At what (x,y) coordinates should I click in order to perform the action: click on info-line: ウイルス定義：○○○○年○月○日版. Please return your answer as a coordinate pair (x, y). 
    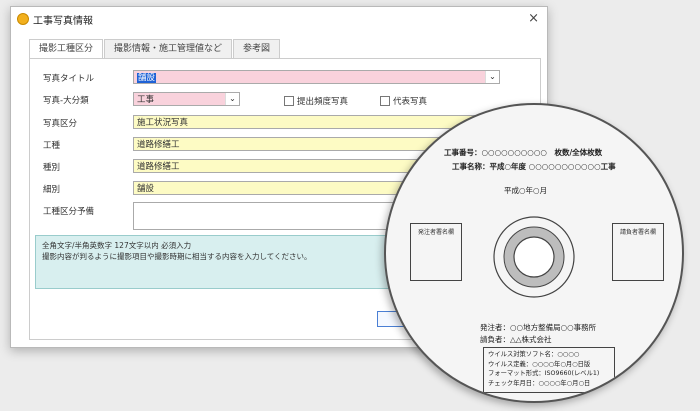
    Looking at the image, I should click on (539, 364).